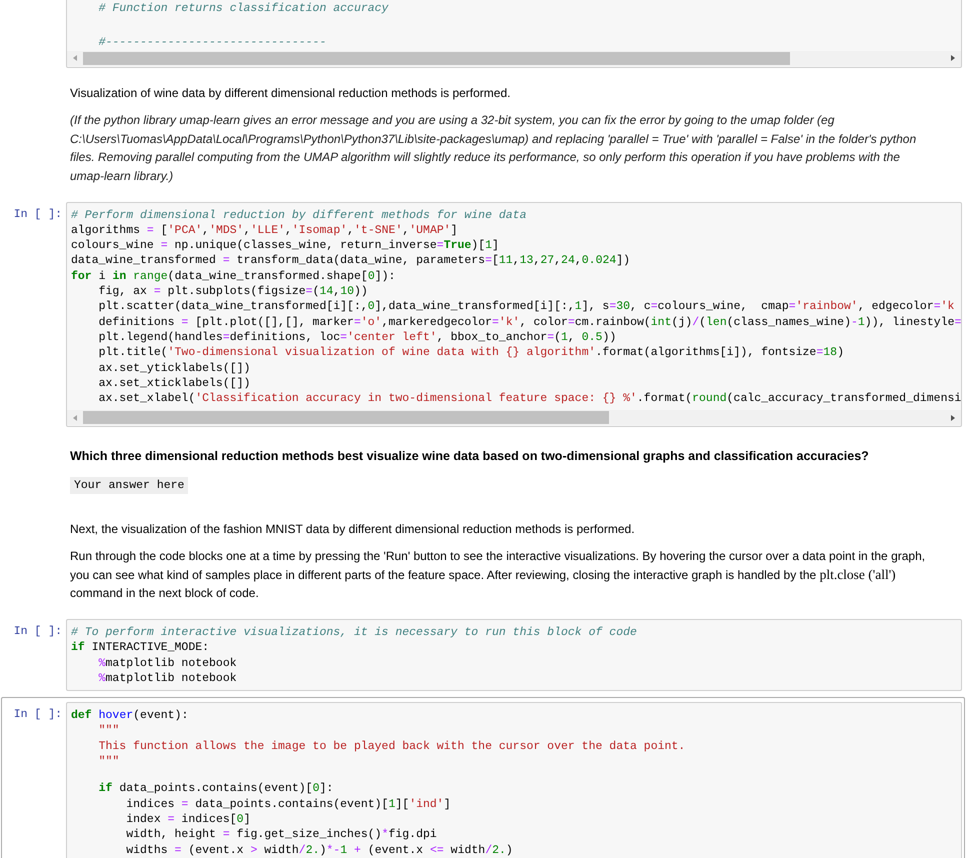  I want to click on code-line: definitions = [plt.plot([],[], marker='o',markeredgecolor='k', color=cm.rainbow(int(j)/(len(class_names_wine)-1)), linestyle=, so click(528, 322).